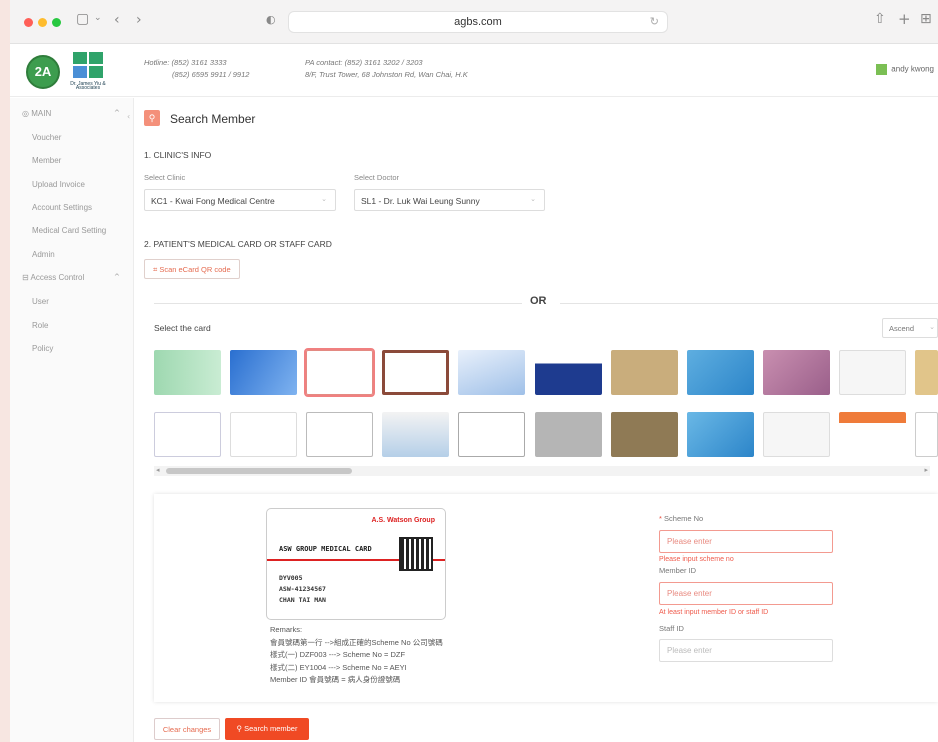 This screenshot has width=938, height=742. What do you see at coordinates (420, 201) in the screenshot?
I see `doctor-select-value: SL1 - Dr. Luk Wai Leung Sunny` at bounding box center [420, 201].